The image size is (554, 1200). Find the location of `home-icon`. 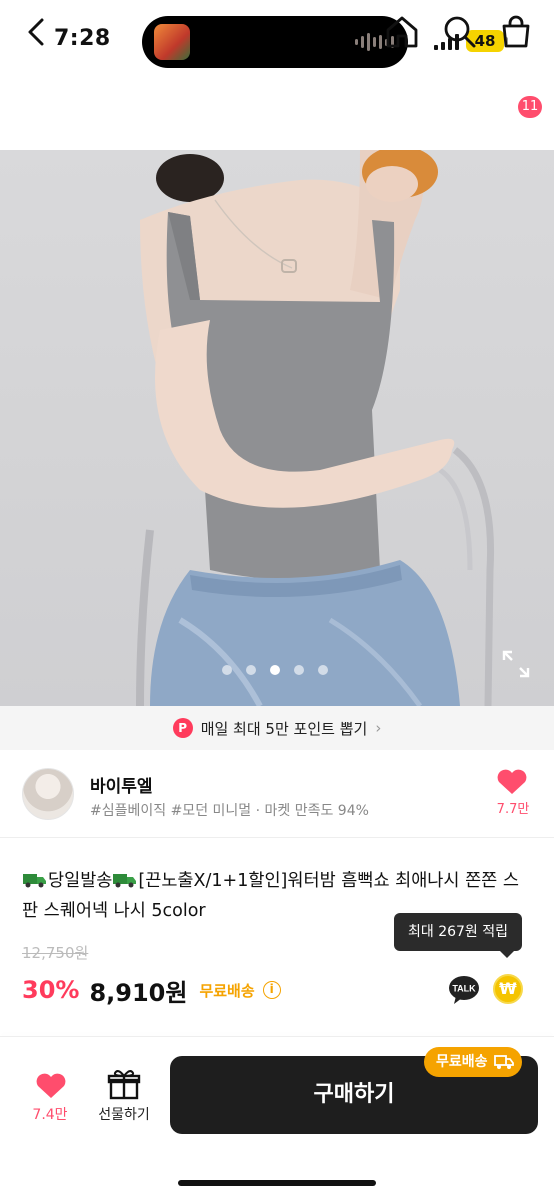

home-icon is located at coordinates (402, 32).